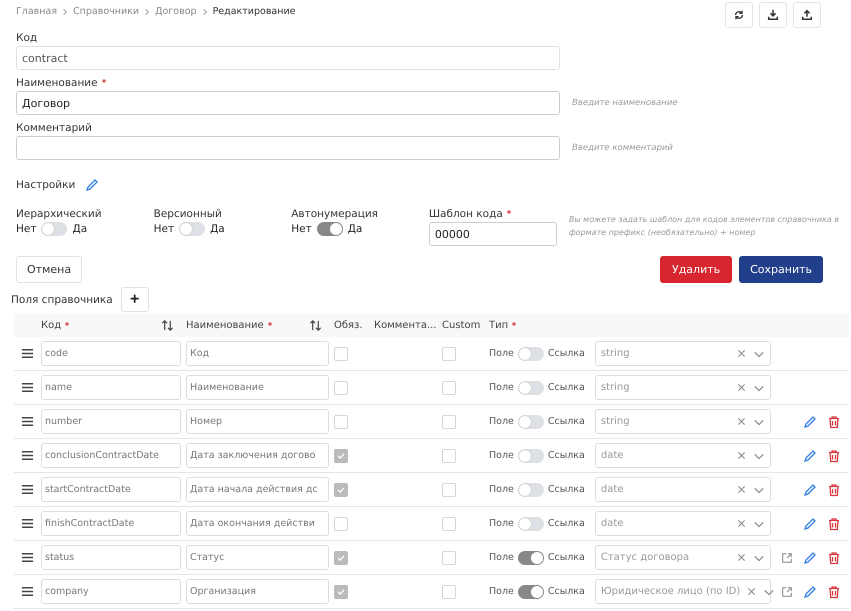 Image resolution: width=851 pixels, height=611 pixels. I want to click on switch-option: Ссылка, so click(566, 387).